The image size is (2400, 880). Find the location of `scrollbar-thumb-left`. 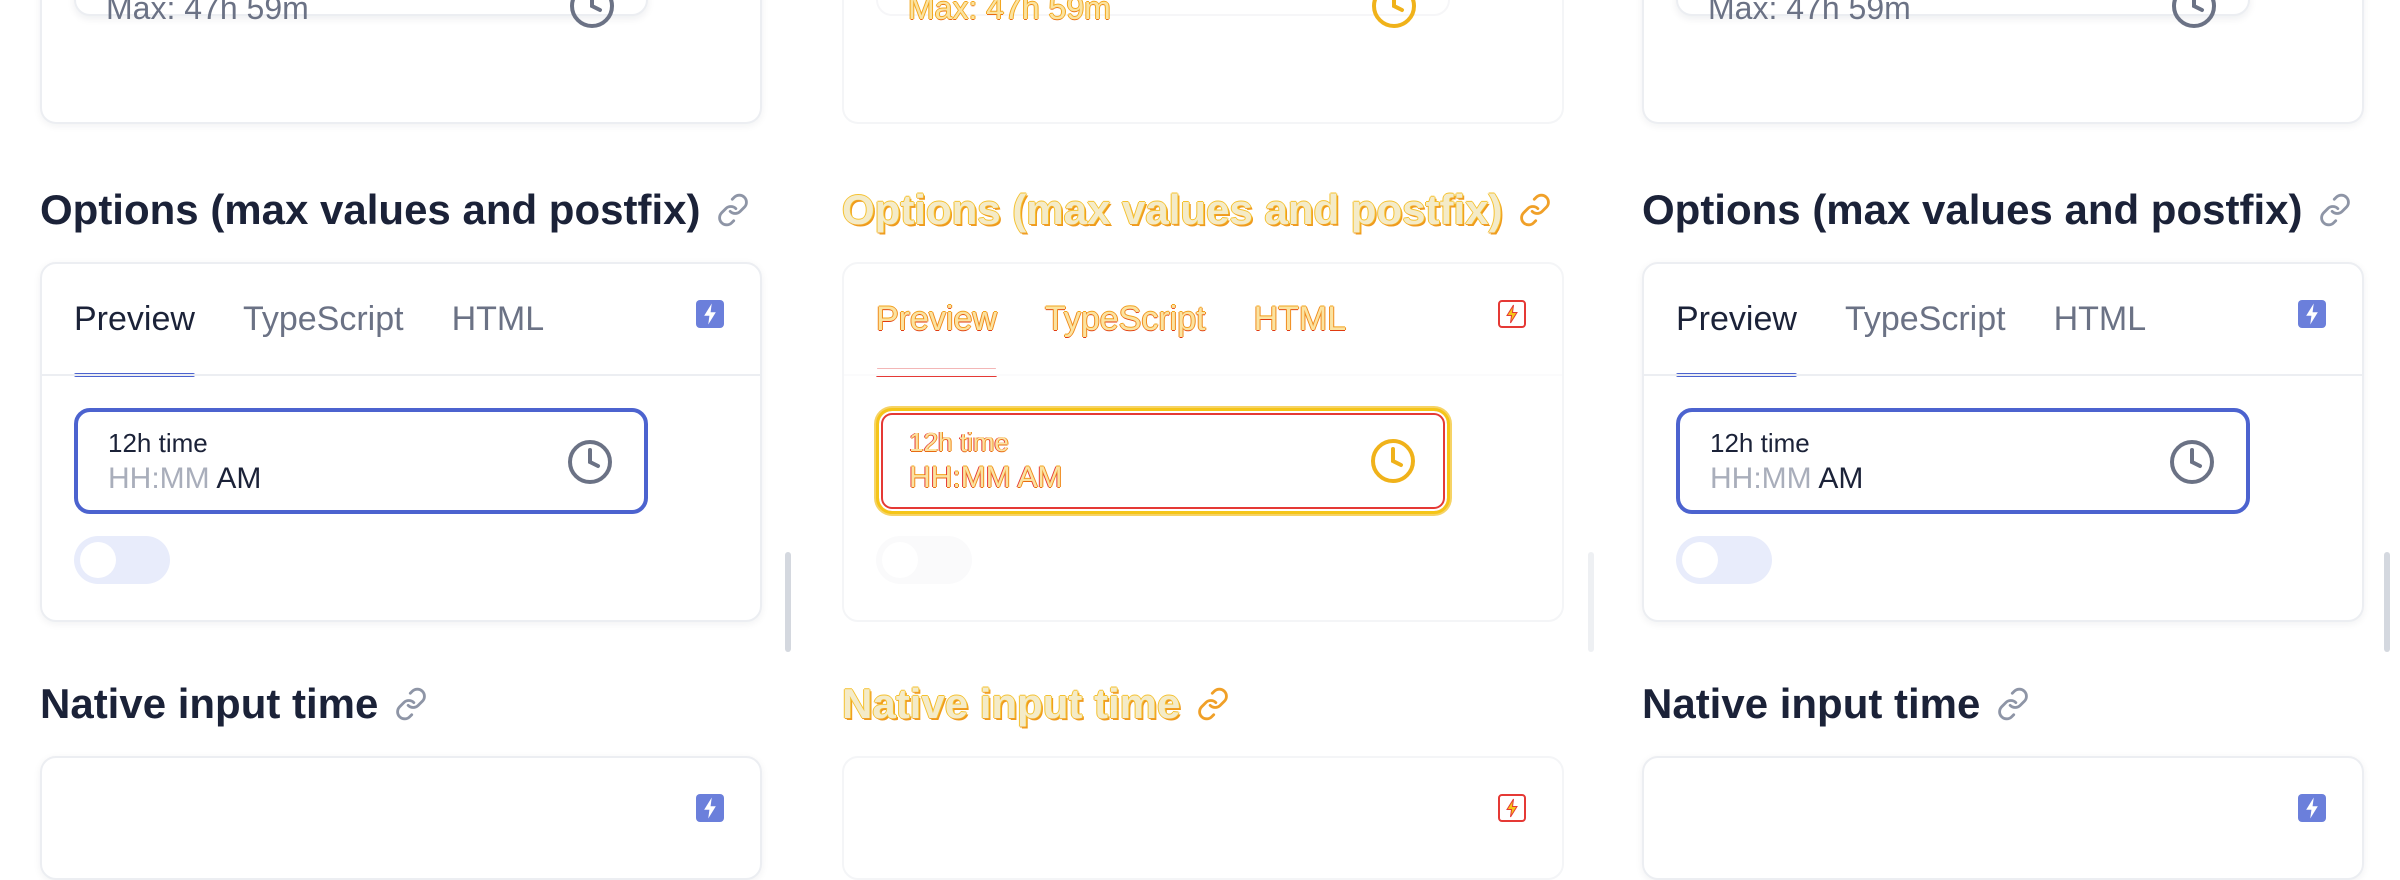

scrollbar-thumb-left is located at coordinates (788, 602).